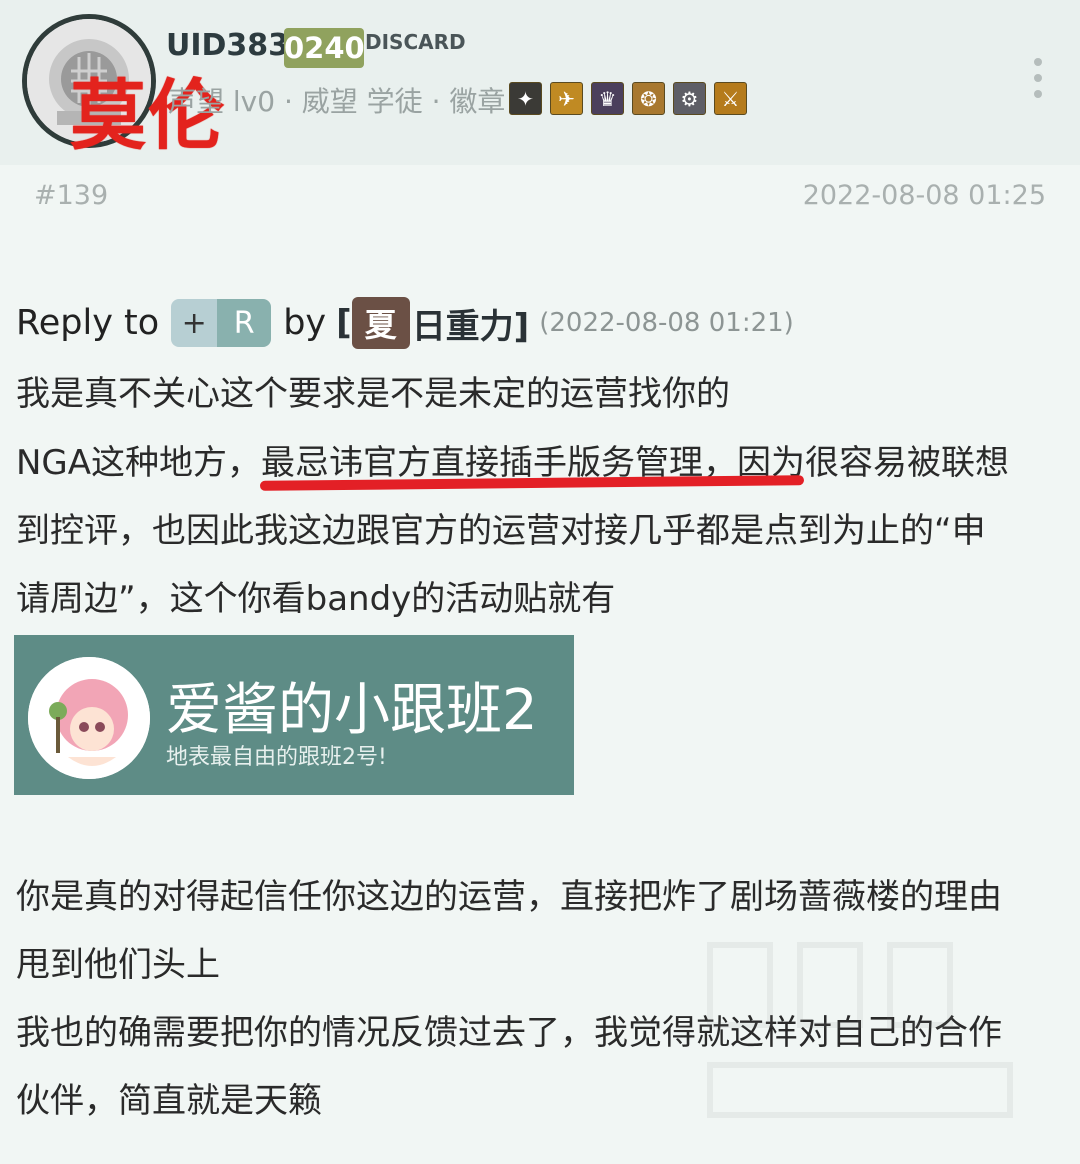 The width and height of the screenshot is (1080, 1164). I want to click on reply-pill-plus: +, so click(194, 323).